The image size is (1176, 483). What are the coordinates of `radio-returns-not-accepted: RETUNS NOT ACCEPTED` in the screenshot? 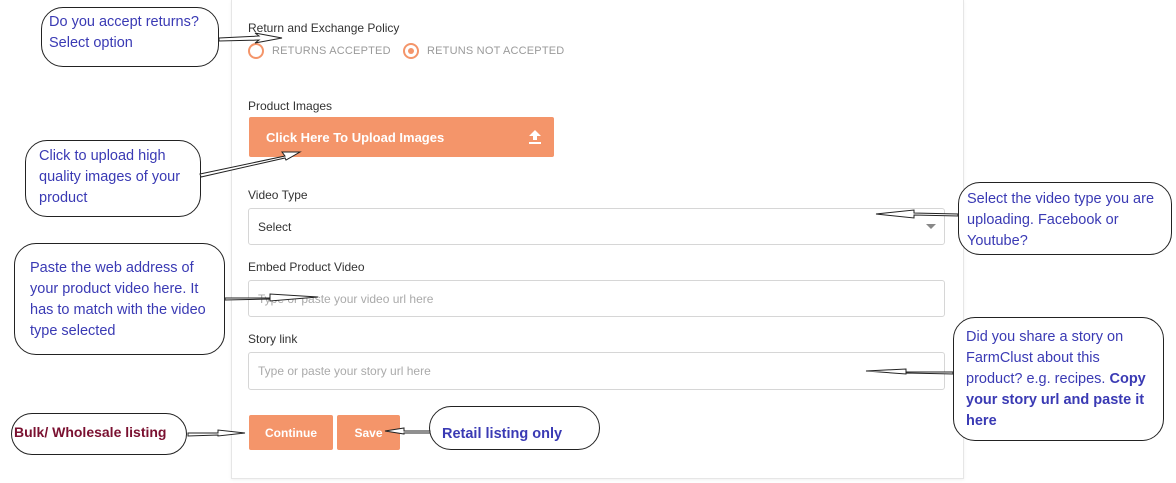 It's located at (483, 51).